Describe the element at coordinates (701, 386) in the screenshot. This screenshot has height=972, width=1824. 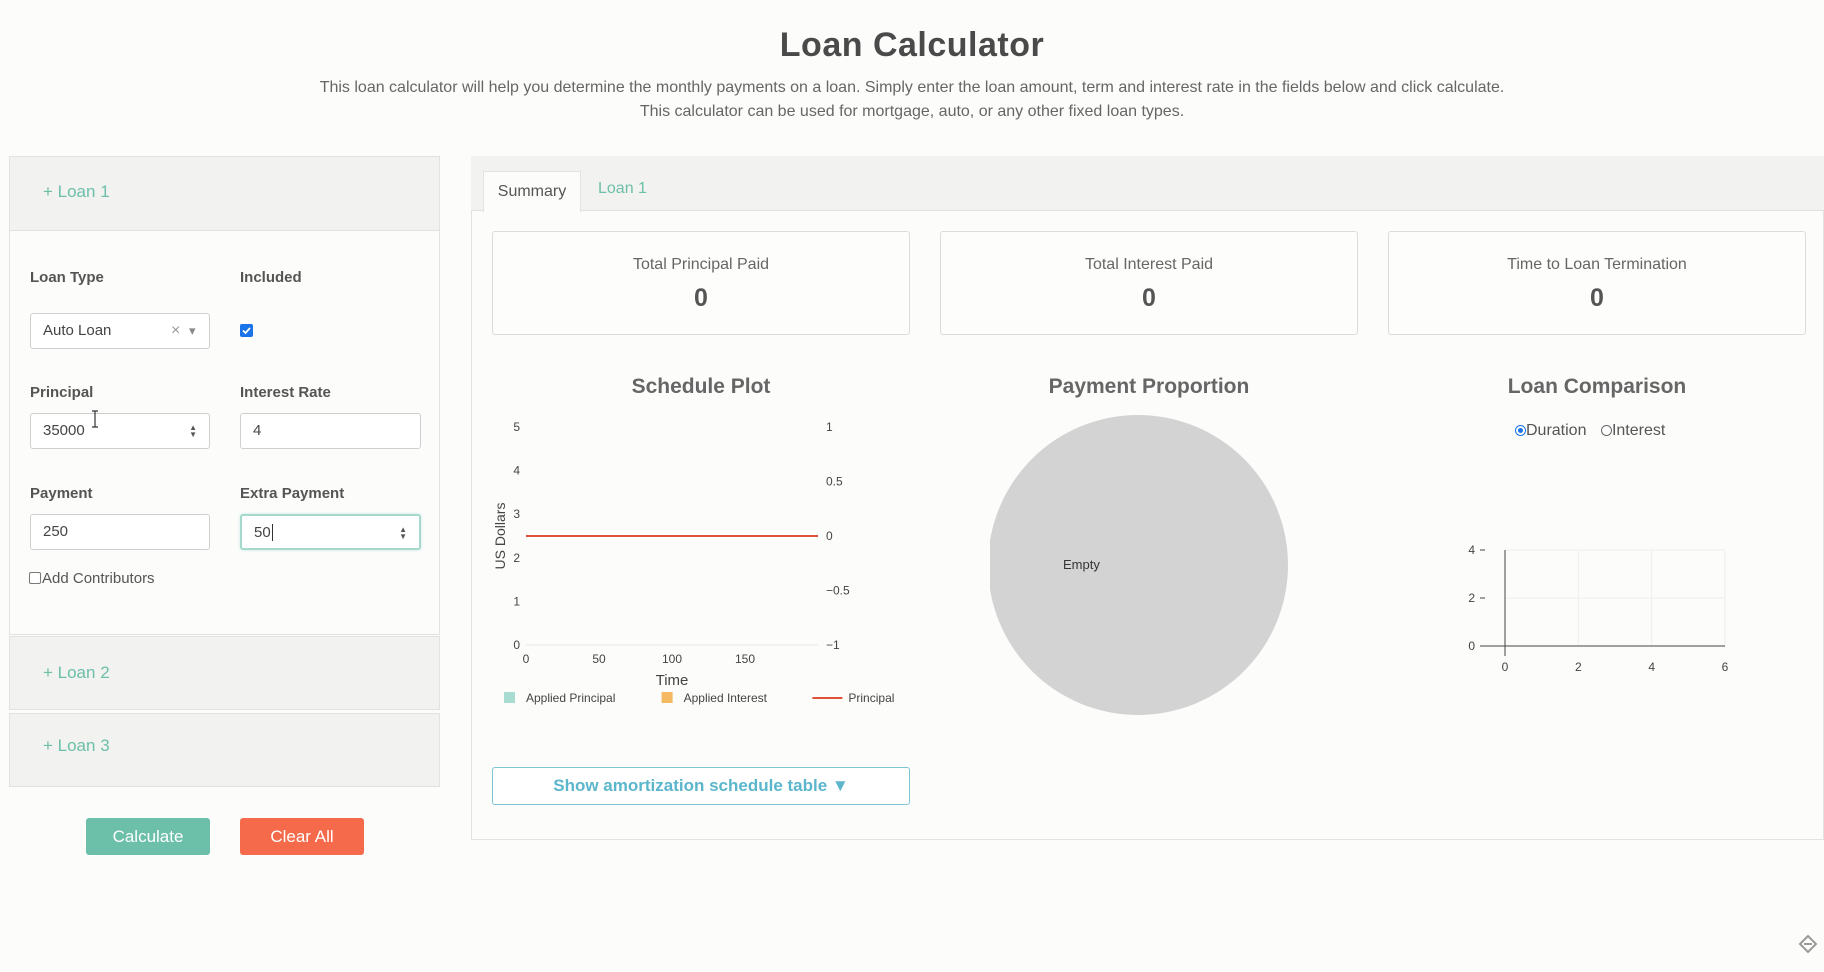
I see `schedule-plot-title: Schedule Plot` at that location.